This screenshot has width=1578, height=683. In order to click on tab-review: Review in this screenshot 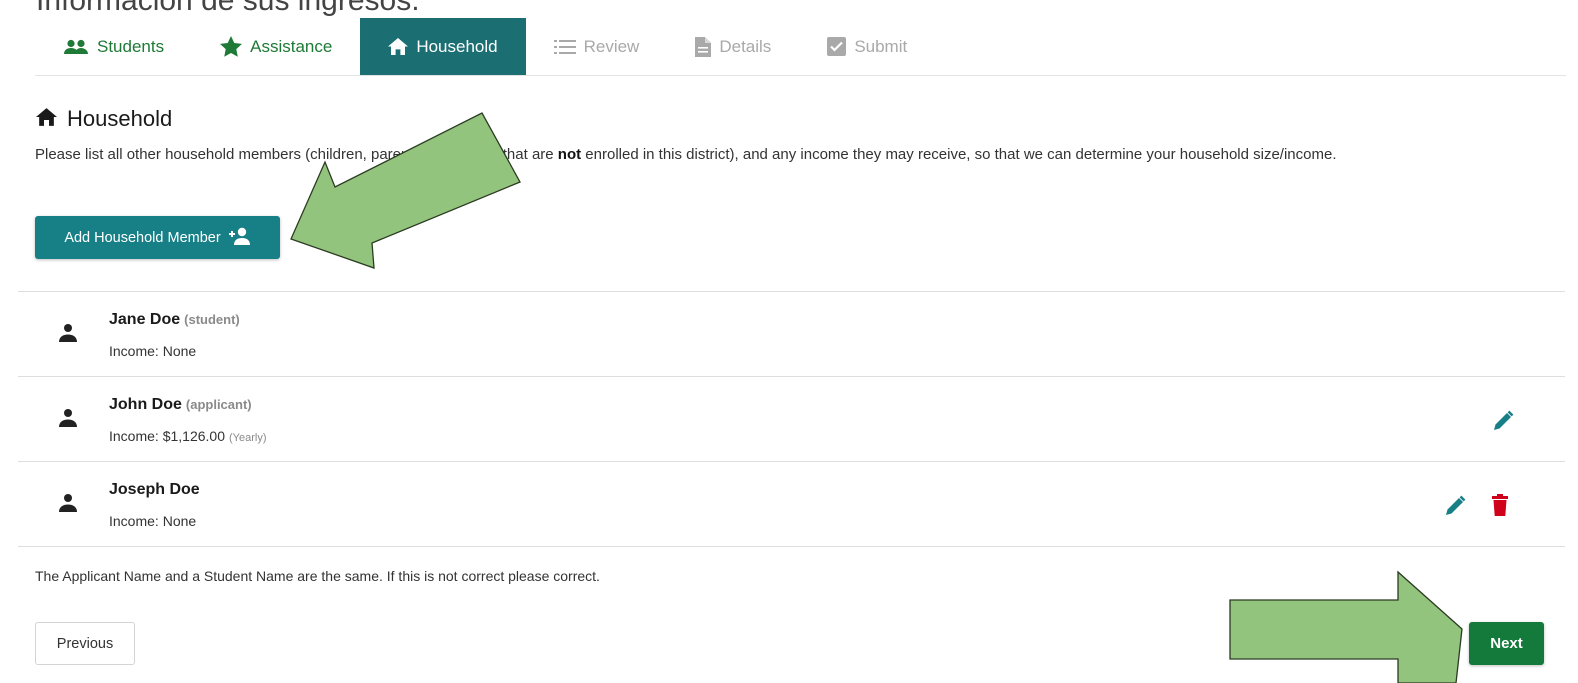, I will do `click(597, 46)`.